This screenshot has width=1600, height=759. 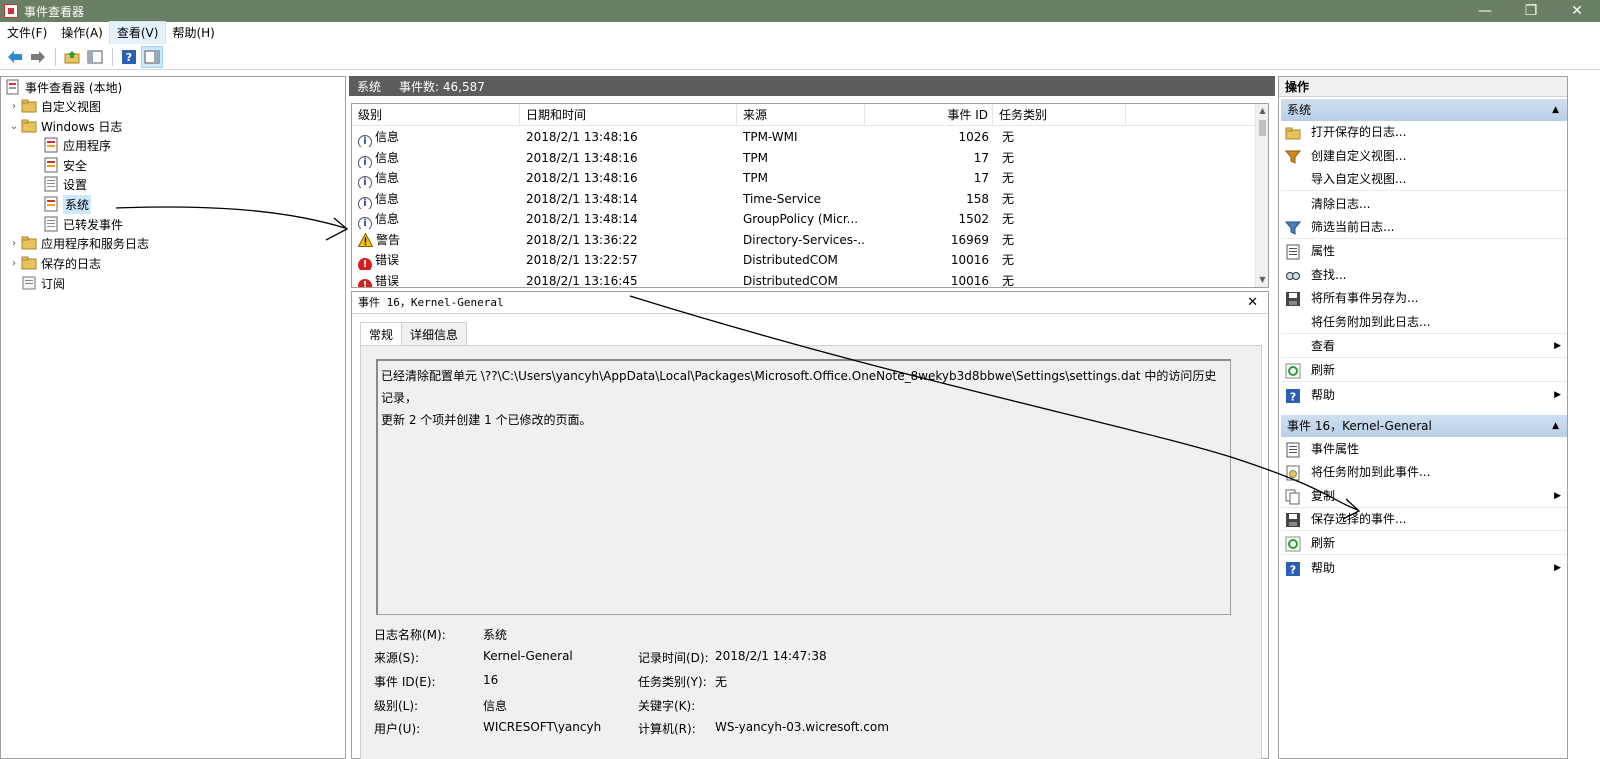 What do you see at coordinates (95, 57) in the screenshot?
I see `show-hide-tree-icon` at bounding box center [95, 57].